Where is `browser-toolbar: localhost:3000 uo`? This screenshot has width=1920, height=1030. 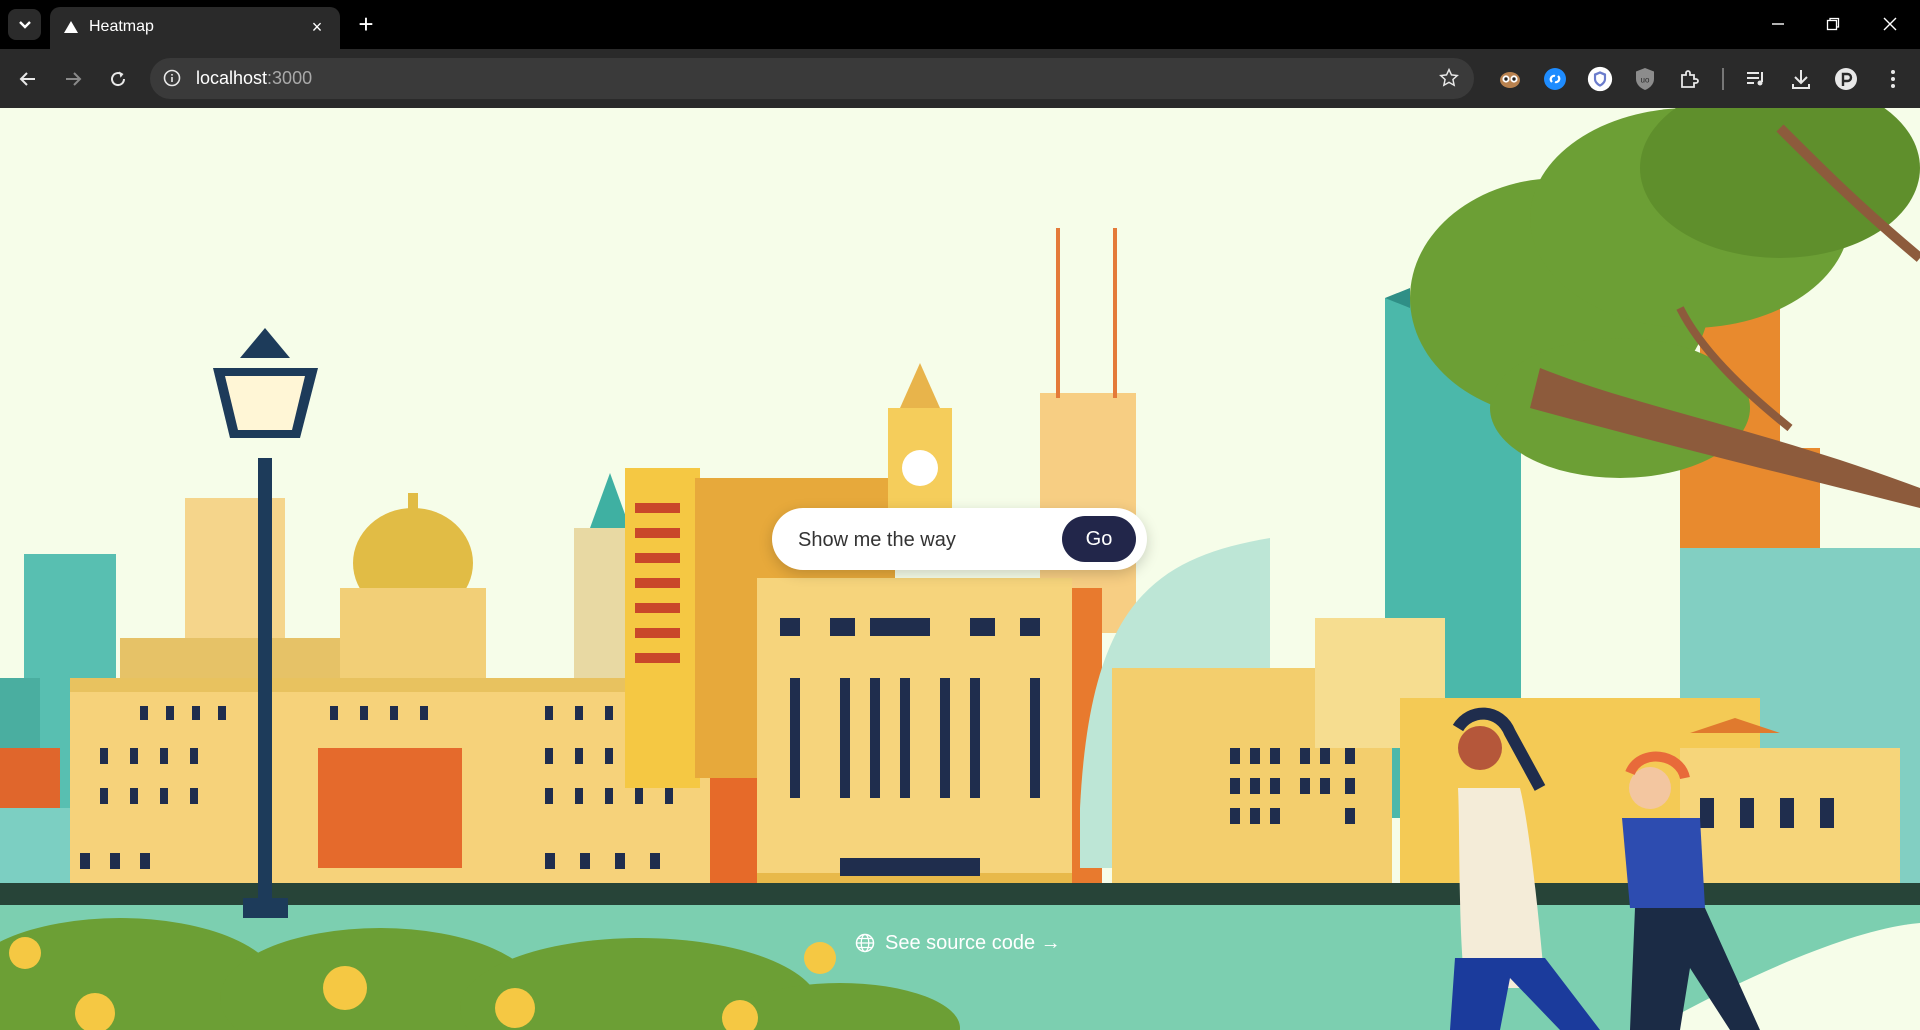
browser-toolbar: localhost:3000 uo is located at coordinates (960, 78).